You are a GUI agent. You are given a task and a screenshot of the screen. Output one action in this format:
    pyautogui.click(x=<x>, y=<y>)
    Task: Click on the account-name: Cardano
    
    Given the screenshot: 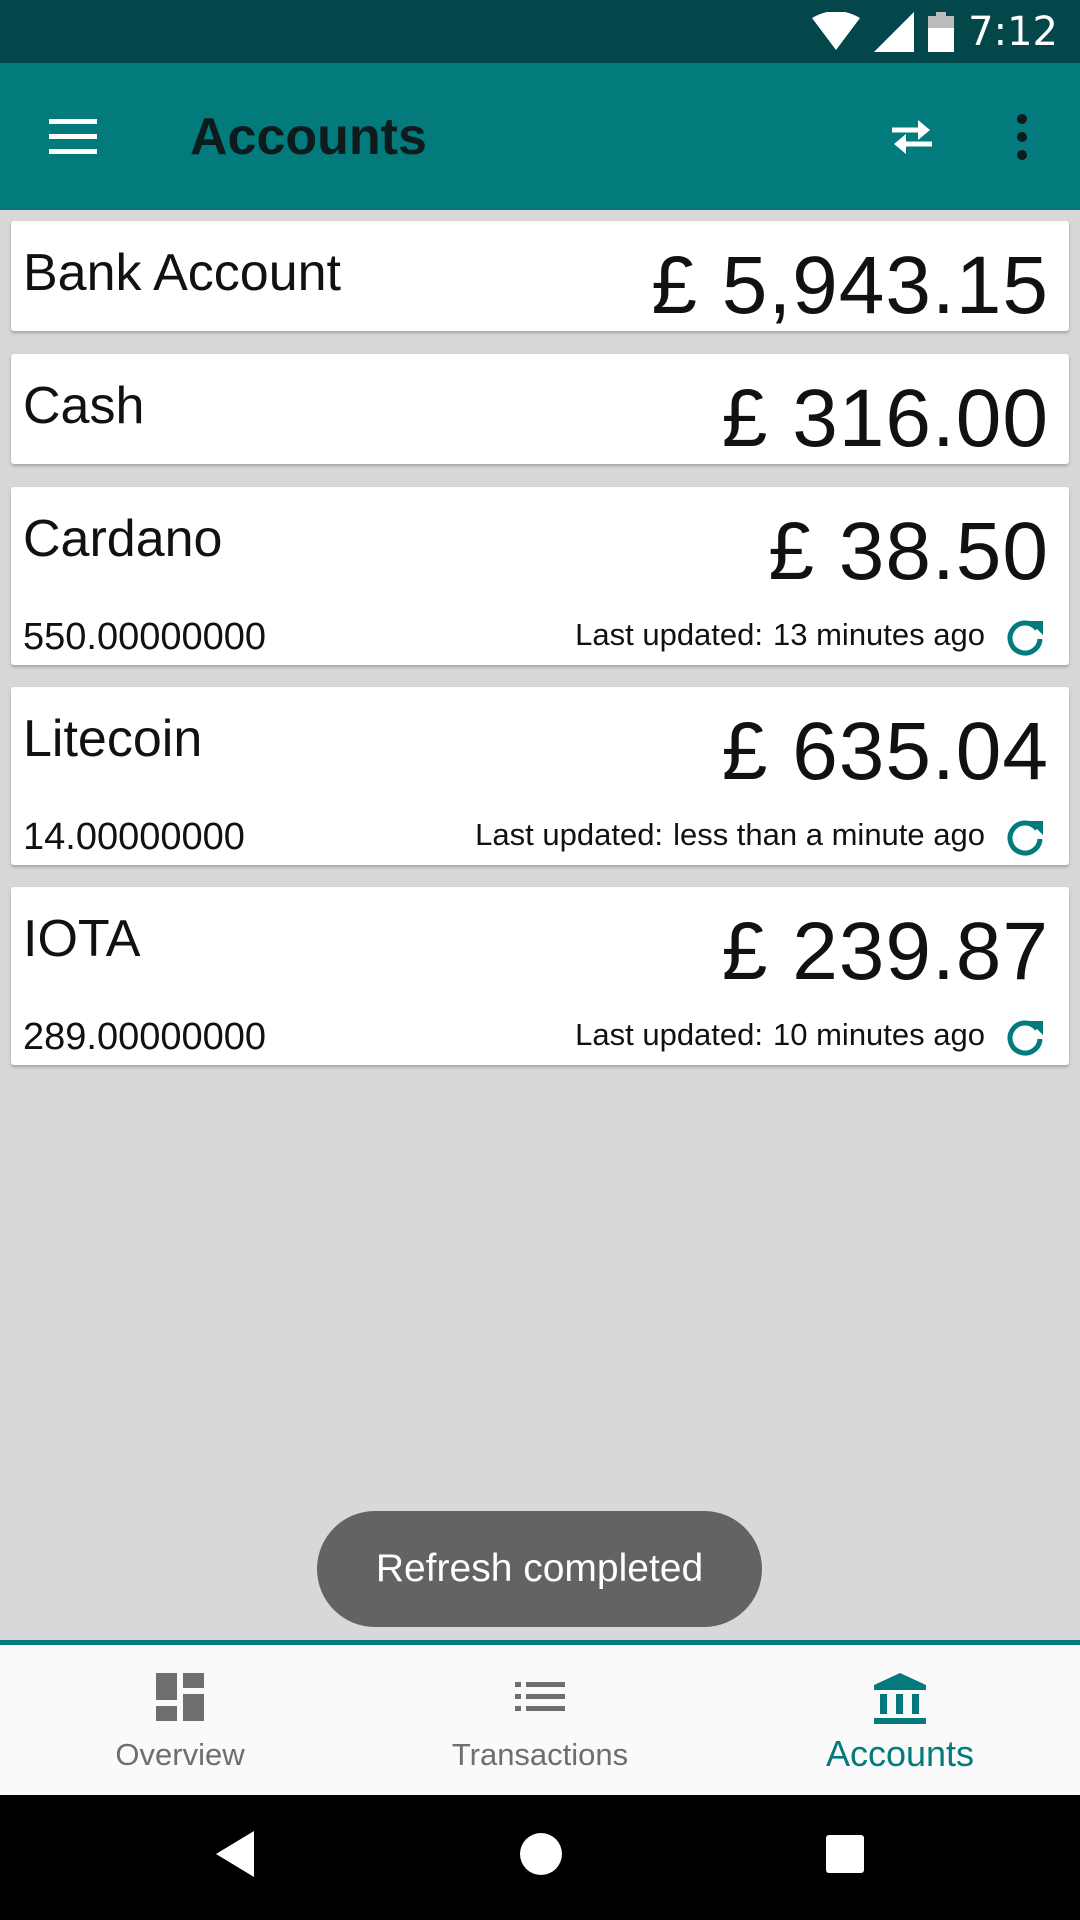 What is the action you would take?
    pyautogui.click(x=123, y=539)
    